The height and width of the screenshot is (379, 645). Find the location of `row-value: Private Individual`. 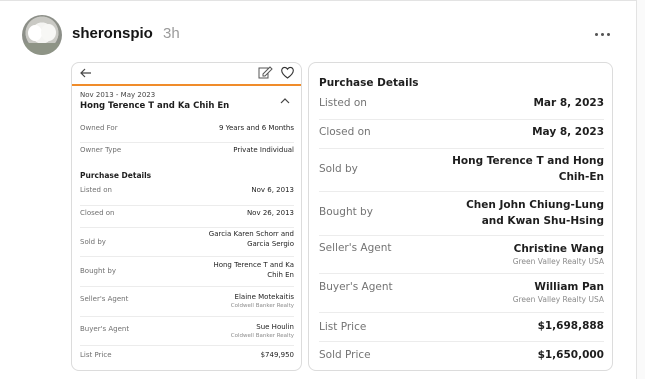

row-value: Private Individual is located at coordinates (263, 150).